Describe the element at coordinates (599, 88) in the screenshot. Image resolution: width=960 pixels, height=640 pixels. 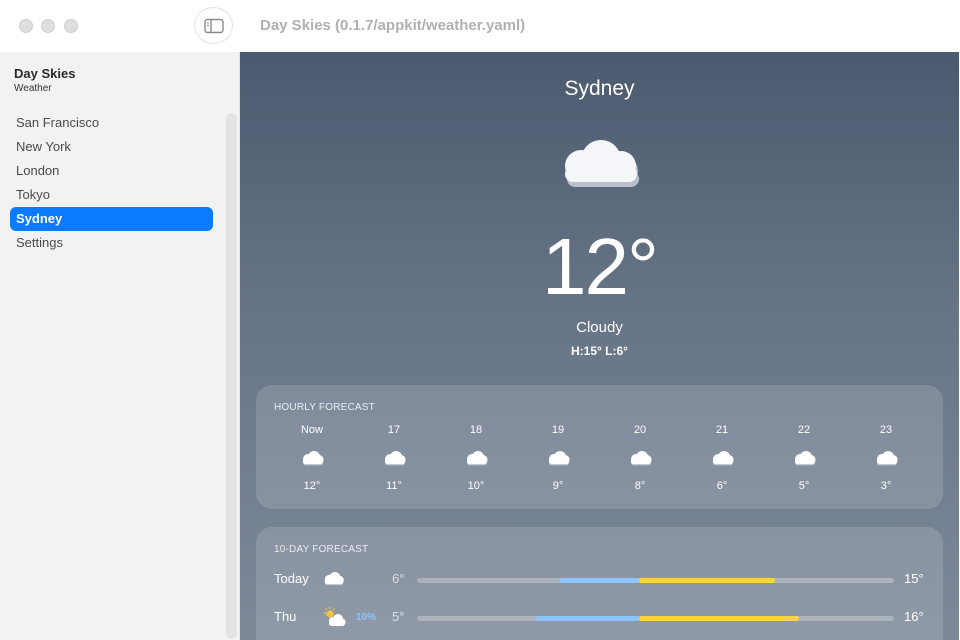
I see `city-name: Sydney` at that location.